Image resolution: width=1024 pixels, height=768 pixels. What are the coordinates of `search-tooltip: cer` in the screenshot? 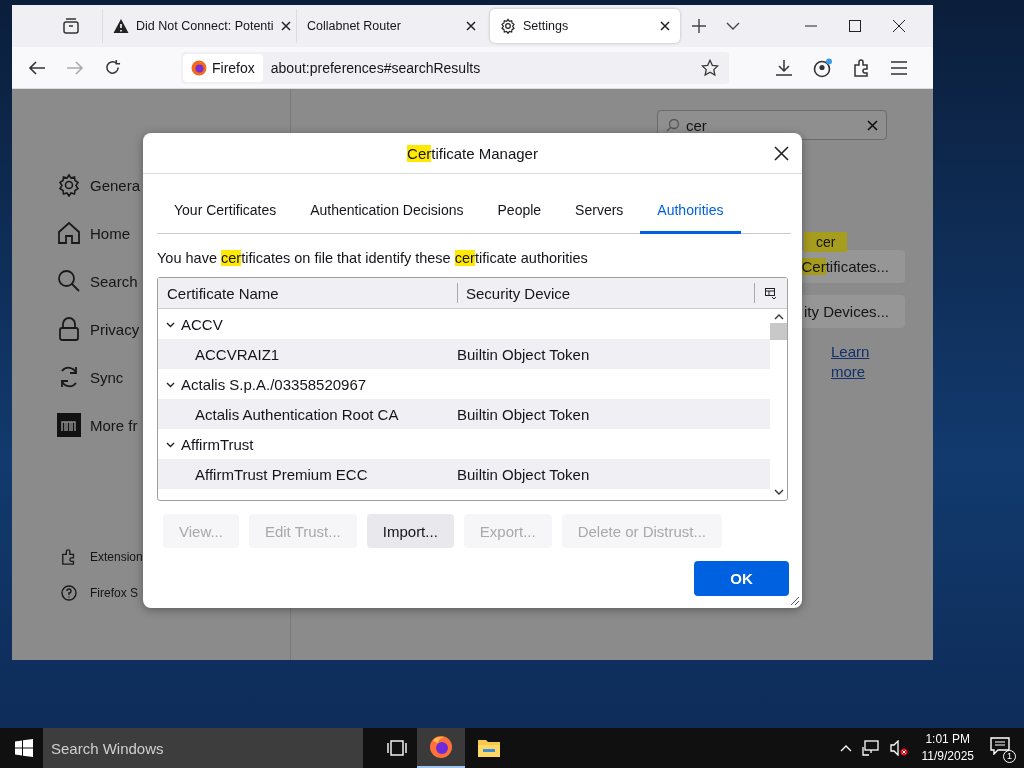 It's located at (826, 242).